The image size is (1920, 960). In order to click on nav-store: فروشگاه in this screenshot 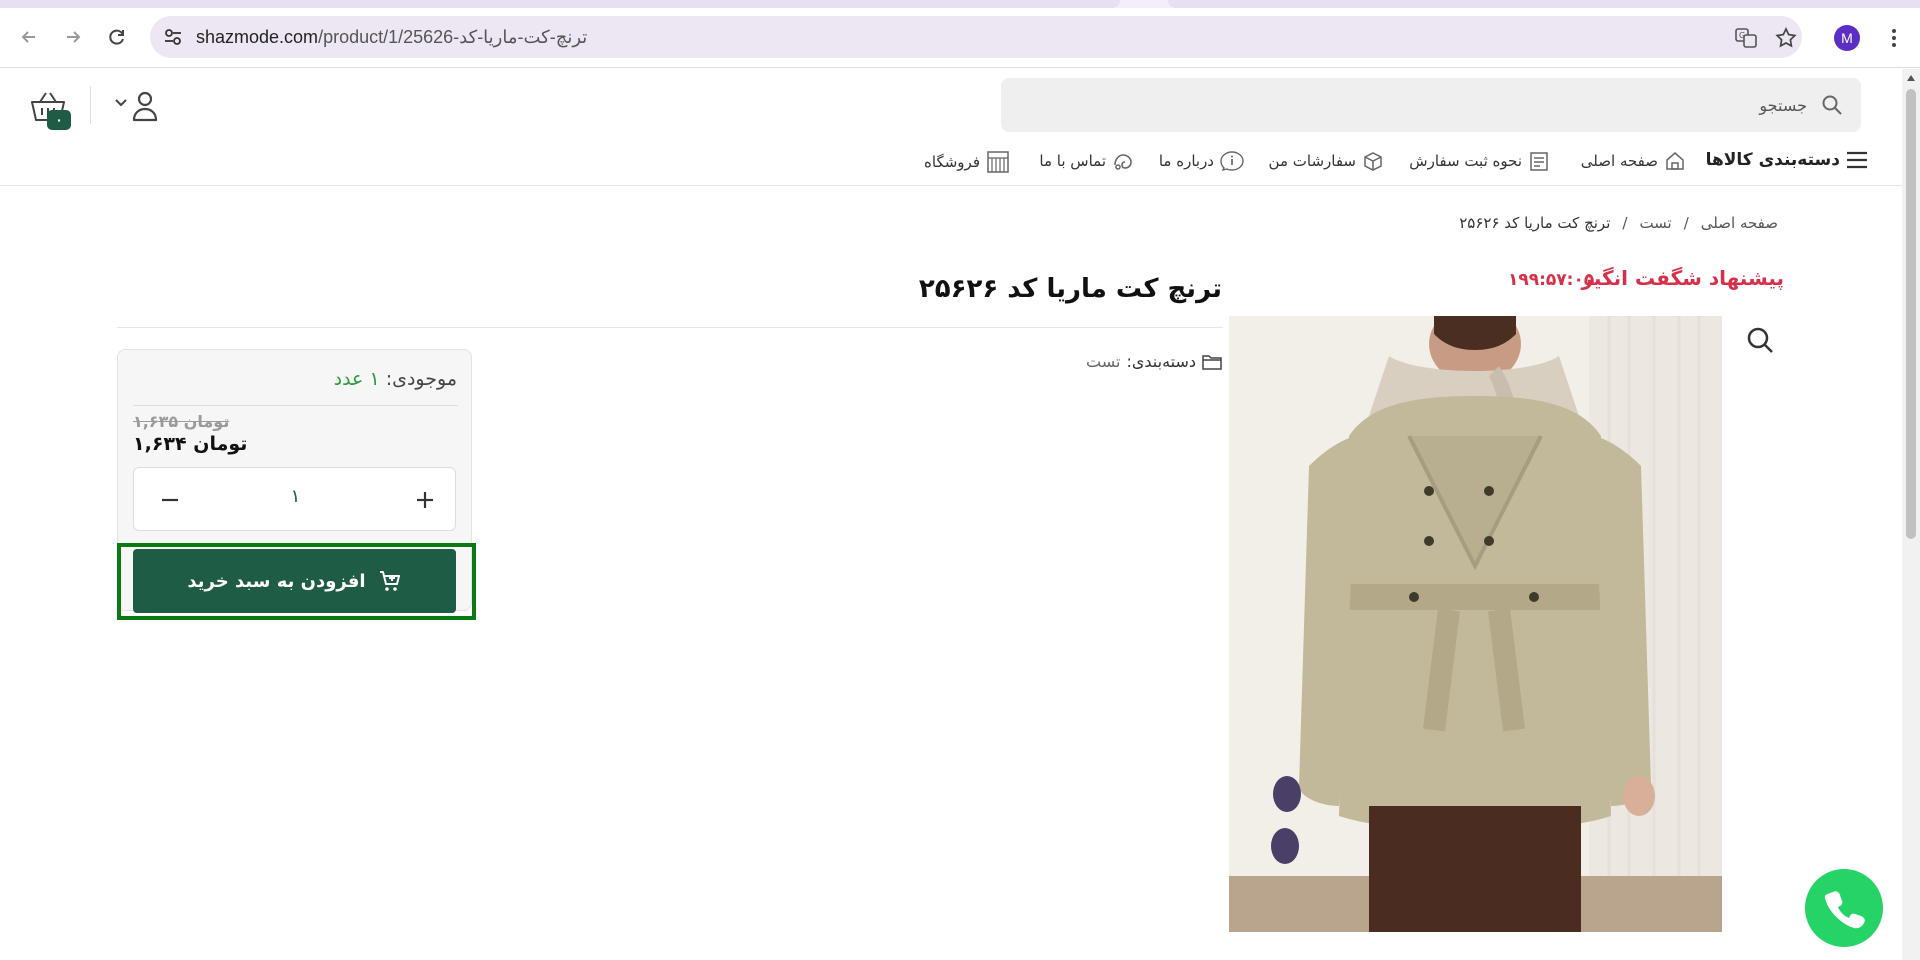, I will do `click(967, 162)`.